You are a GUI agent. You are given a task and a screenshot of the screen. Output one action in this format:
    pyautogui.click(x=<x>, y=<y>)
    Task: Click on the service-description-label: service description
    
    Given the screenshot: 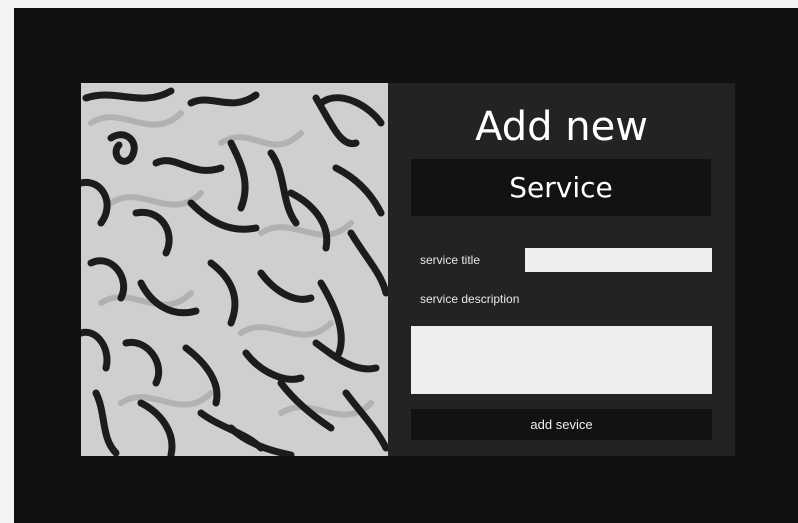 What is the action you would take?
    pyautogui.click(x=470, y=299)
    